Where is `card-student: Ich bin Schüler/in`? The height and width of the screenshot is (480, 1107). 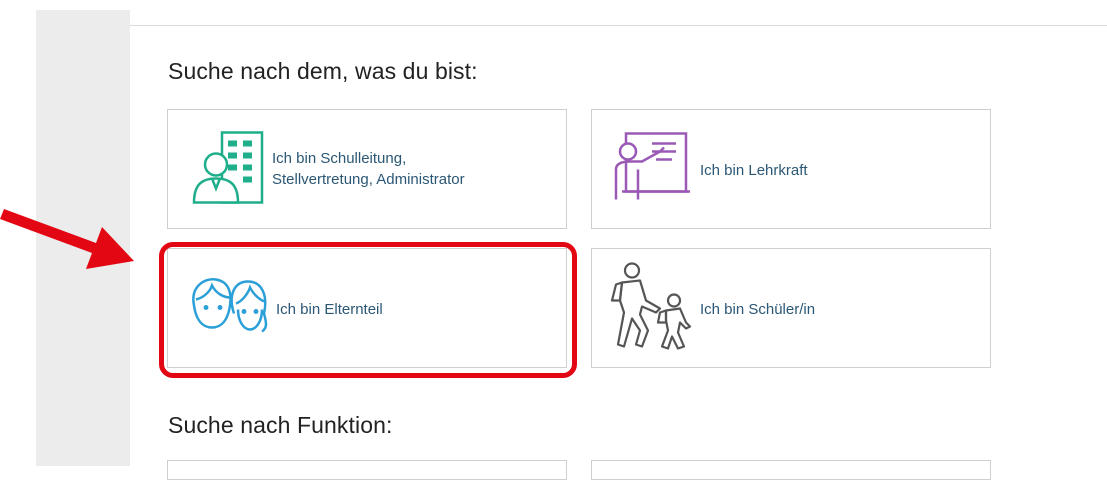
card-student: Ich bin Schüler/in is located at coordinates (791, 308).